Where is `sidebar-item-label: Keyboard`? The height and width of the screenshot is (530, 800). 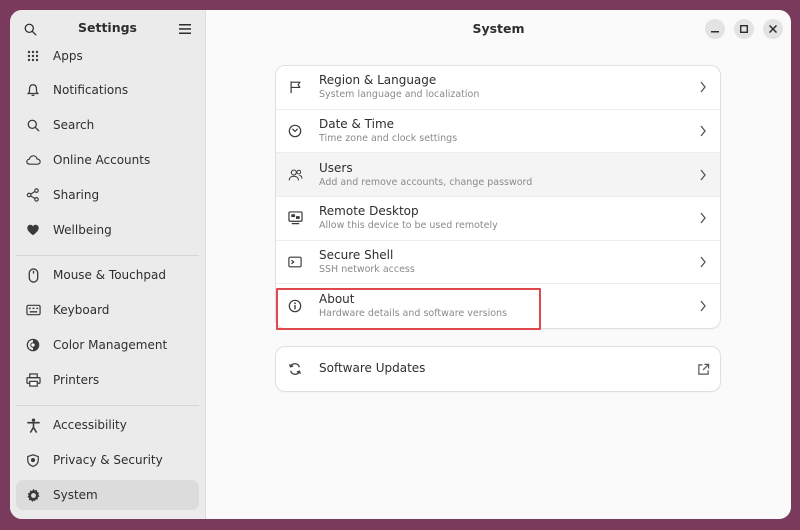 sidebar-item-label: Keyboard is located at coordinates (81, 310).